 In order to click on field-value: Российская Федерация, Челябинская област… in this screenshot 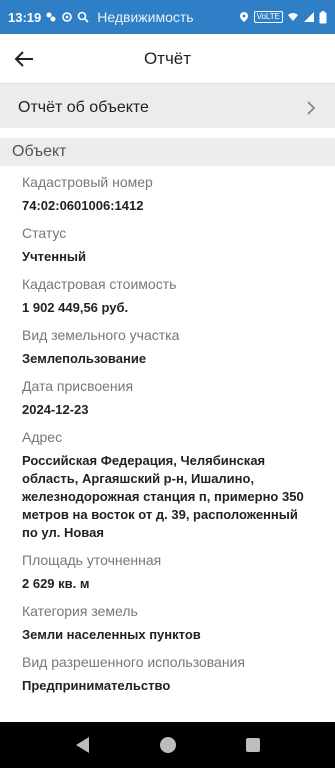, I will do `click(163, 496)`.